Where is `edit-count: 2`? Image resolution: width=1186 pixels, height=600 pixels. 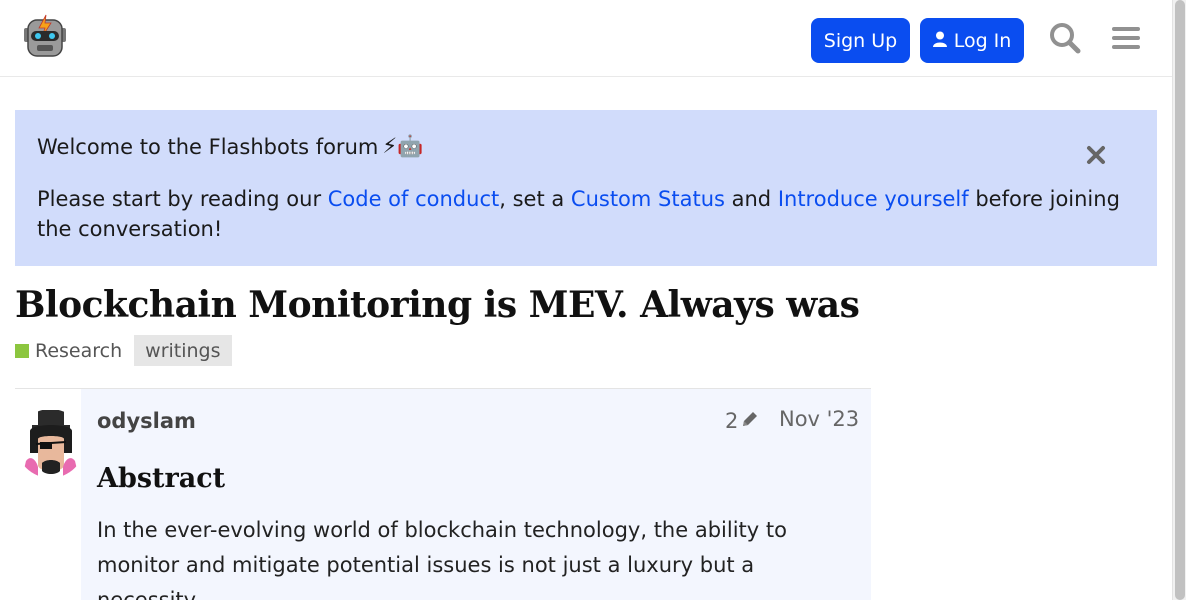
edit-count: 2 is located at coordinates (732, 421).